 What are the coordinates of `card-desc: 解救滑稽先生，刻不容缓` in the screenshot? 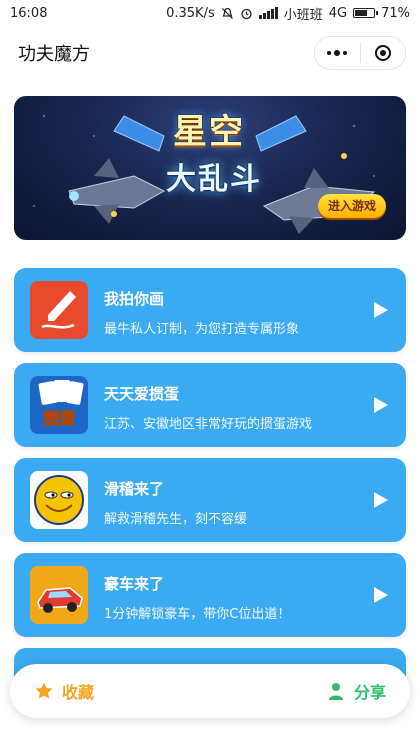 It's located at (176, 519).